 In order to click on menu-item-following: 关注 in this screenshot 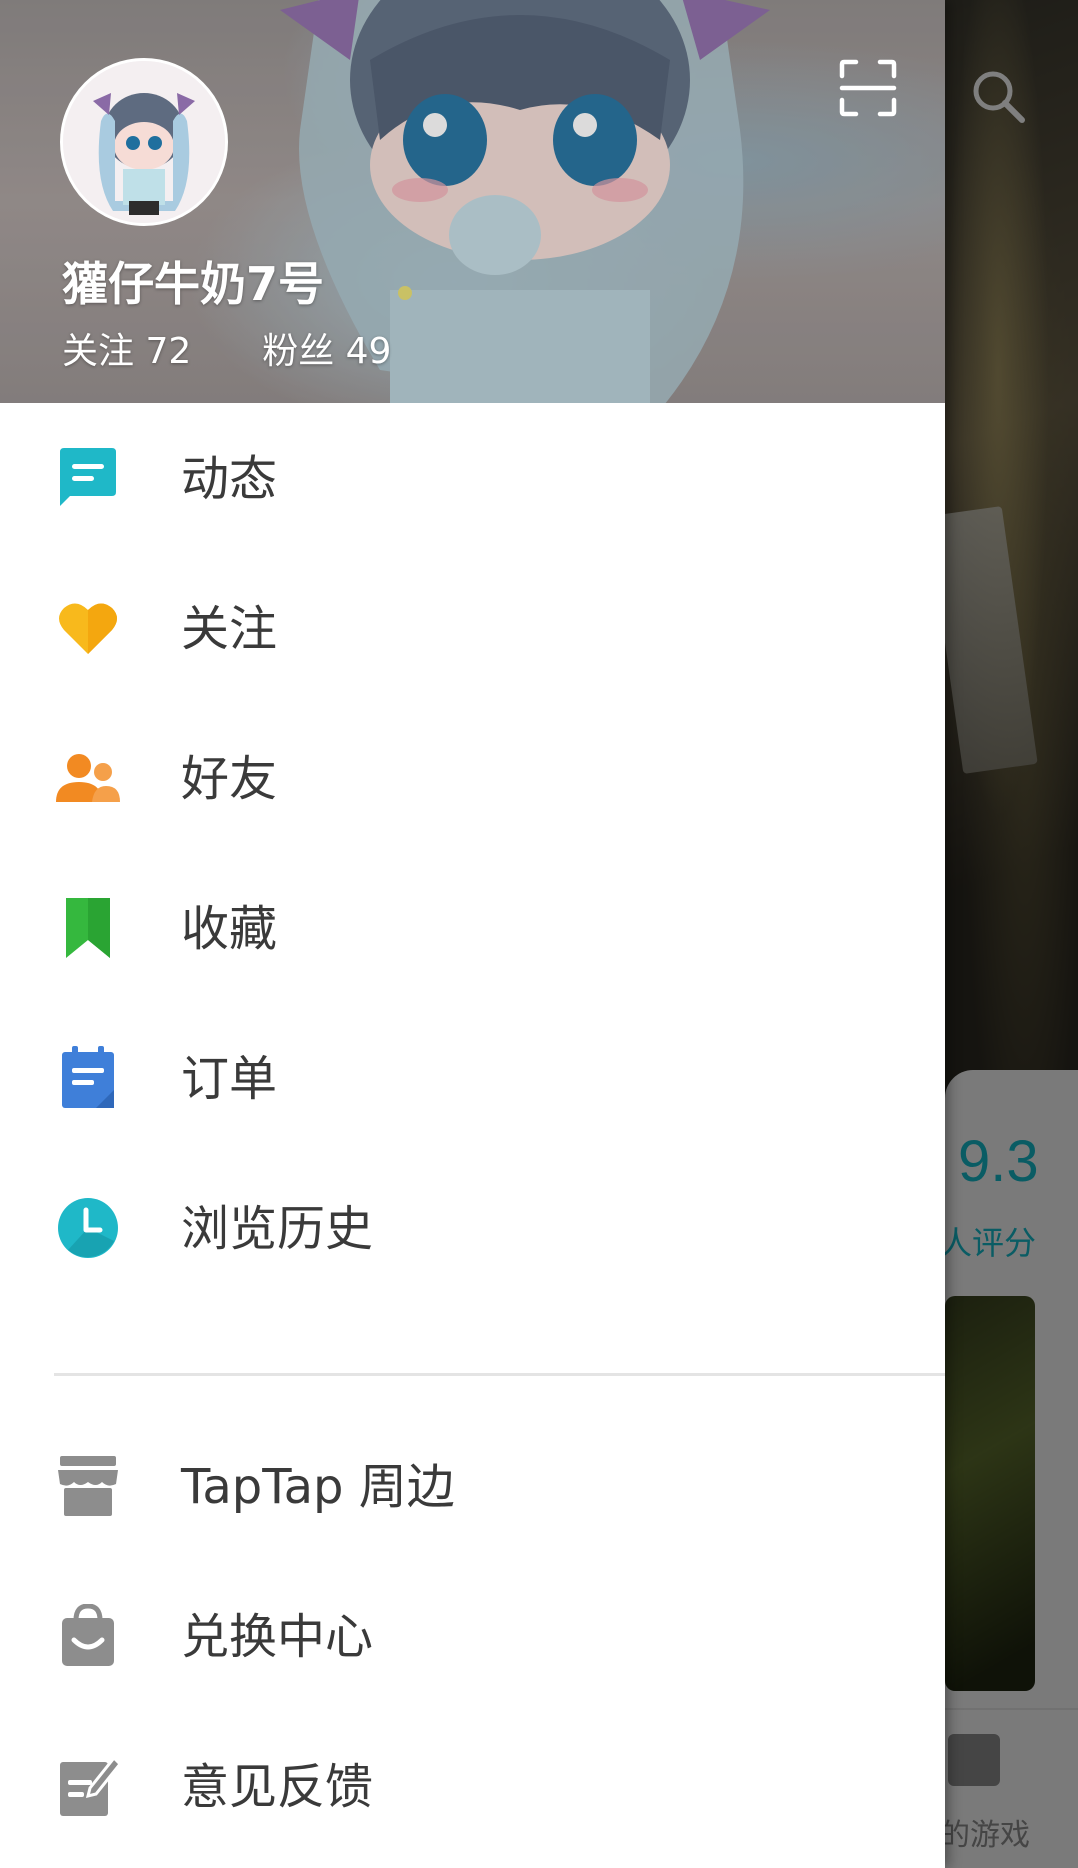, I will do `click(472, 628)`.